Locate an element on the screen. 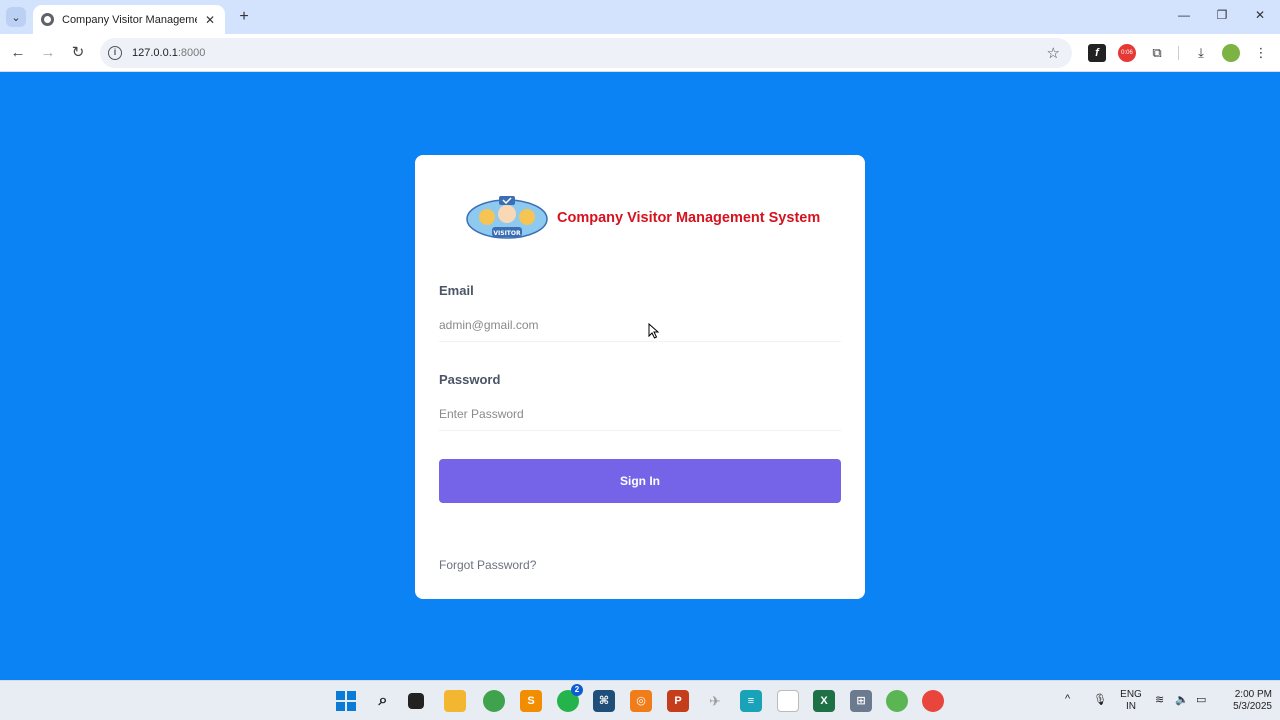 The image size is (1280, 720). profile-avatar-icon is located at coordinates (1231, 53).